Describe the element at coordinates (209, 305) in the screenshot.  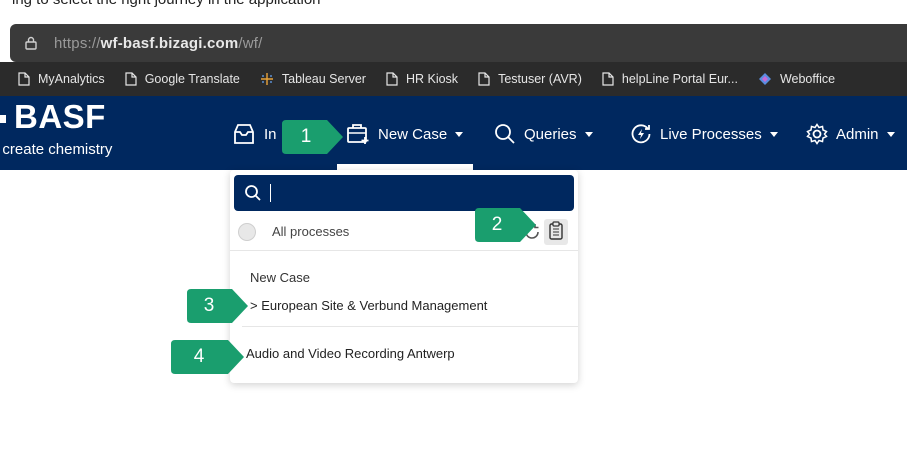
I see `callout-number: 3` at that location.